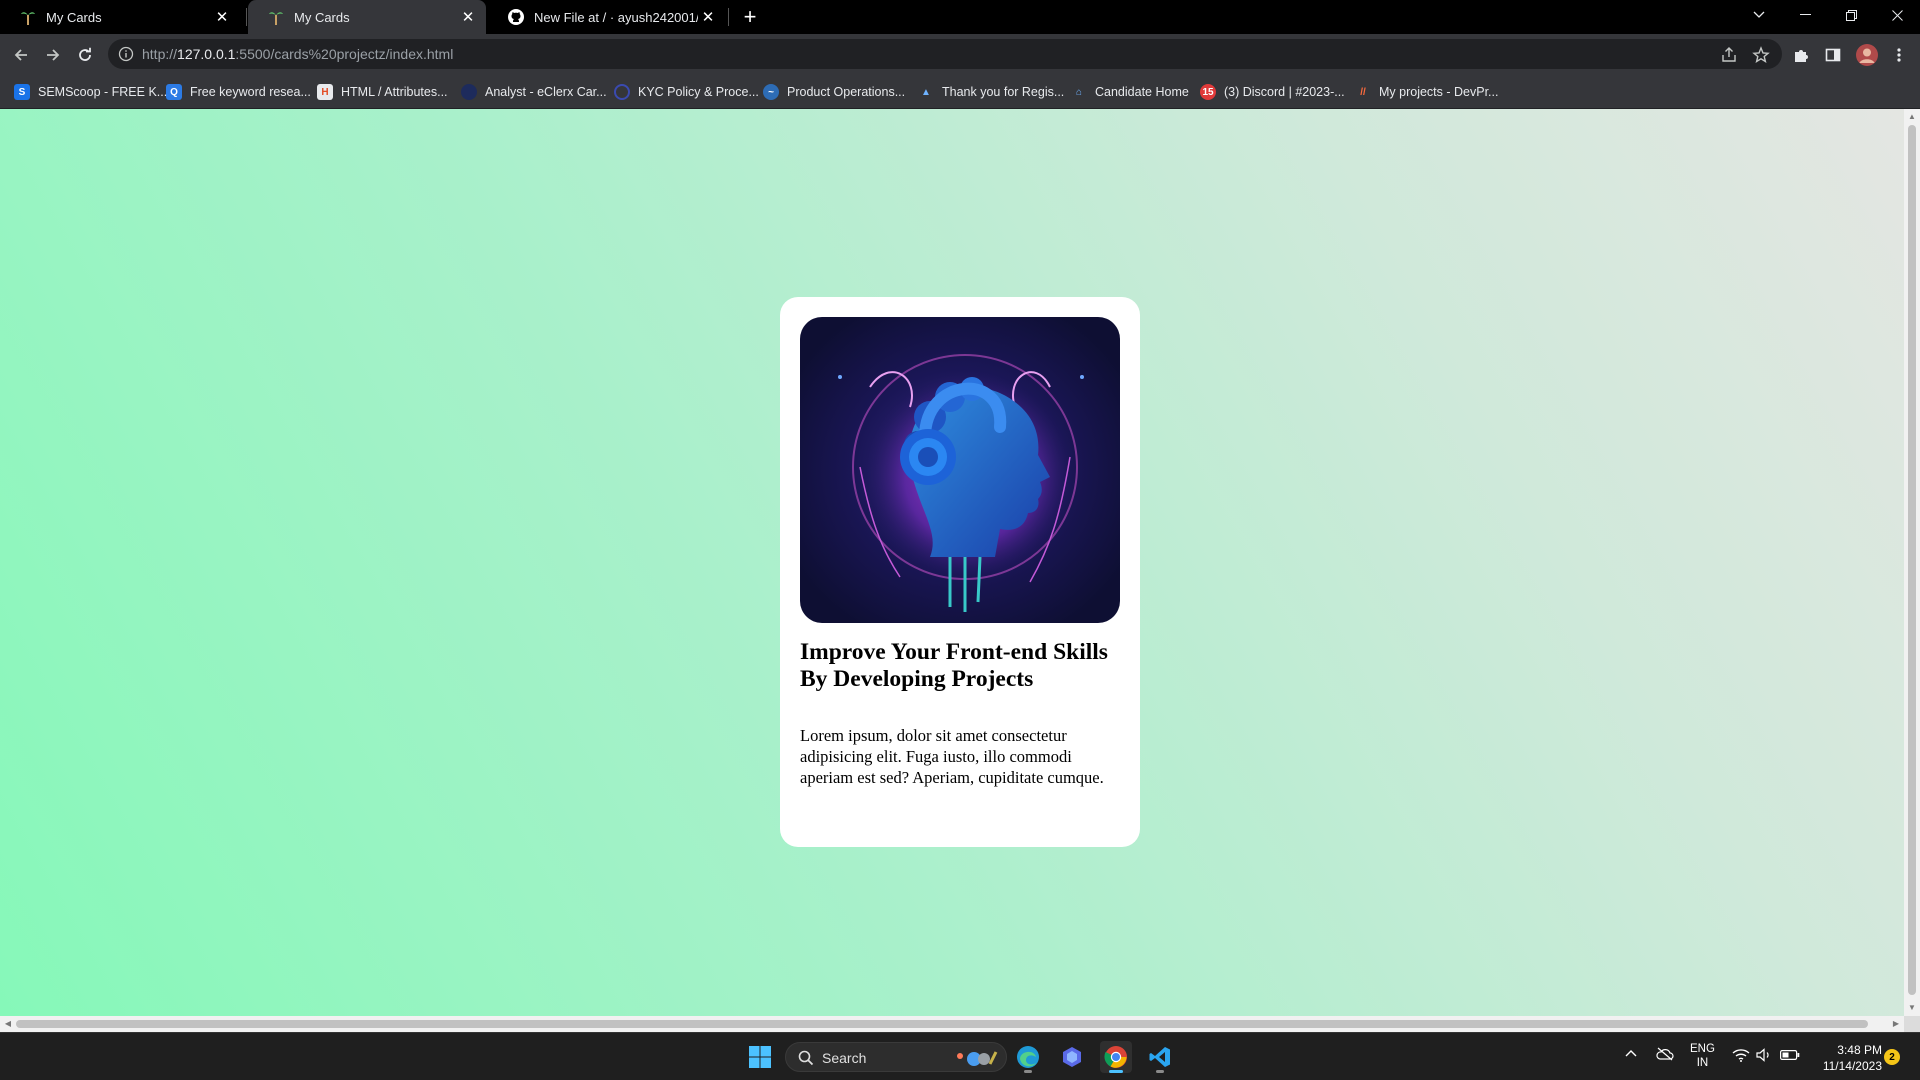 The image size is (1920, 1080). I want to click on candidate-home-icon: ⌂, so click(1079, 92).